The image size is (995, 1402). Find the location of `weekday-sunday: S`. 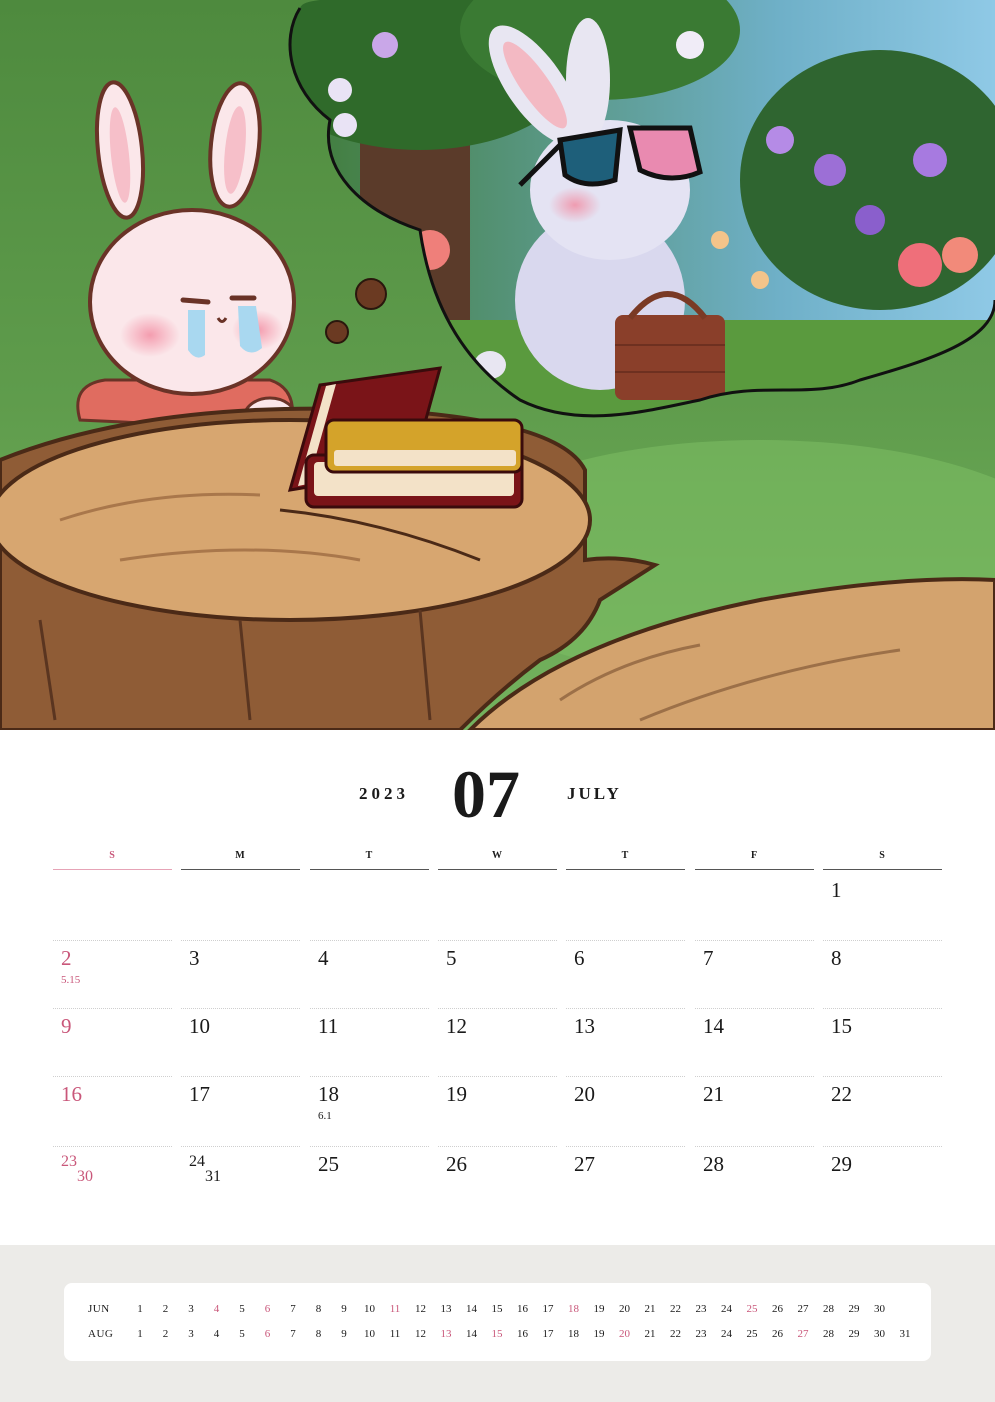

weekday-sunday: S is located at coordinates (112, 859).